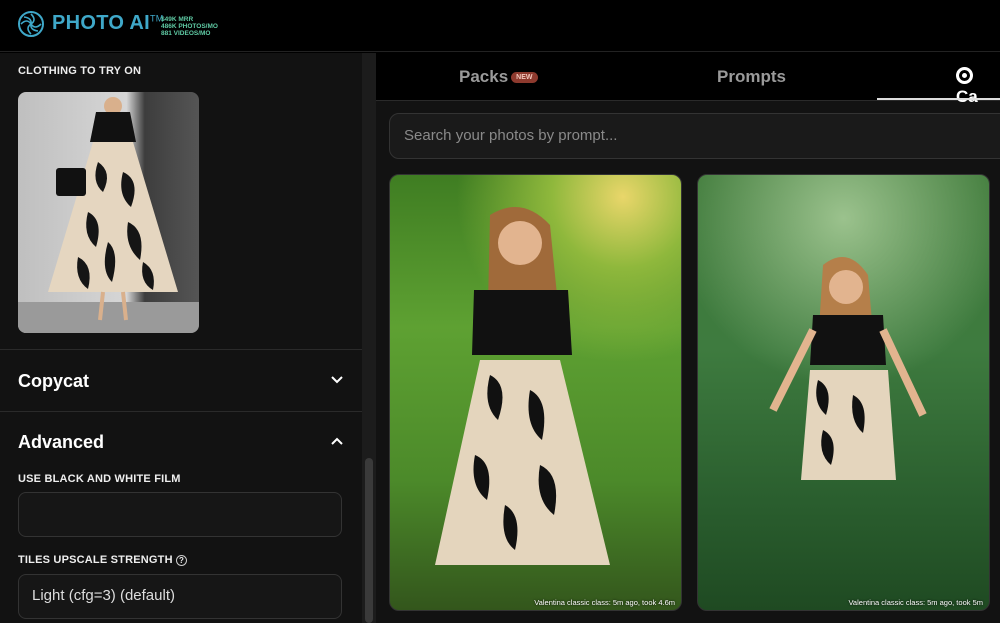  What do you see at coordinates (101, 23) in the screenshot?
I see `brand-text: PHOTO AI` at bounding box center [101, 23].